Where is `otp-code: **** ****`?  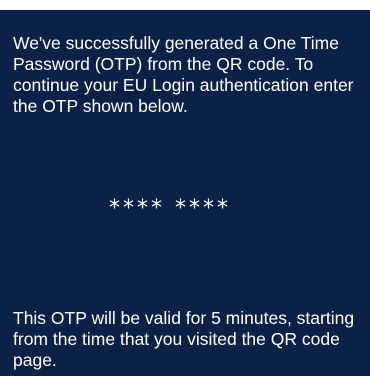
otp-code: **** **** is located at coordinates (170, 208).